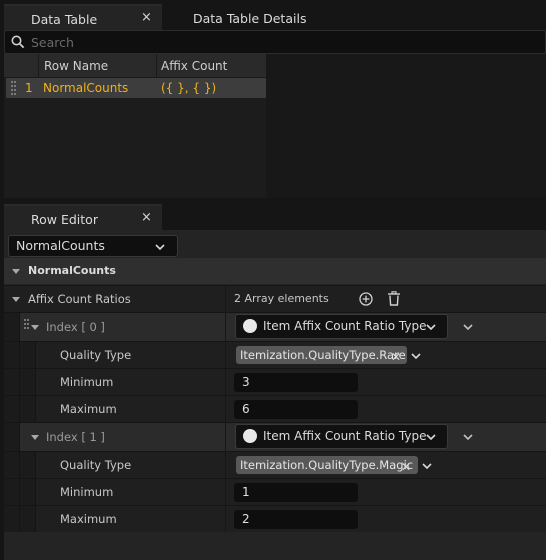 Image resolution: width=546 pixels, height=560 pixels. I want to click on tab-data-table: Data Table ×, so click(83, 18).